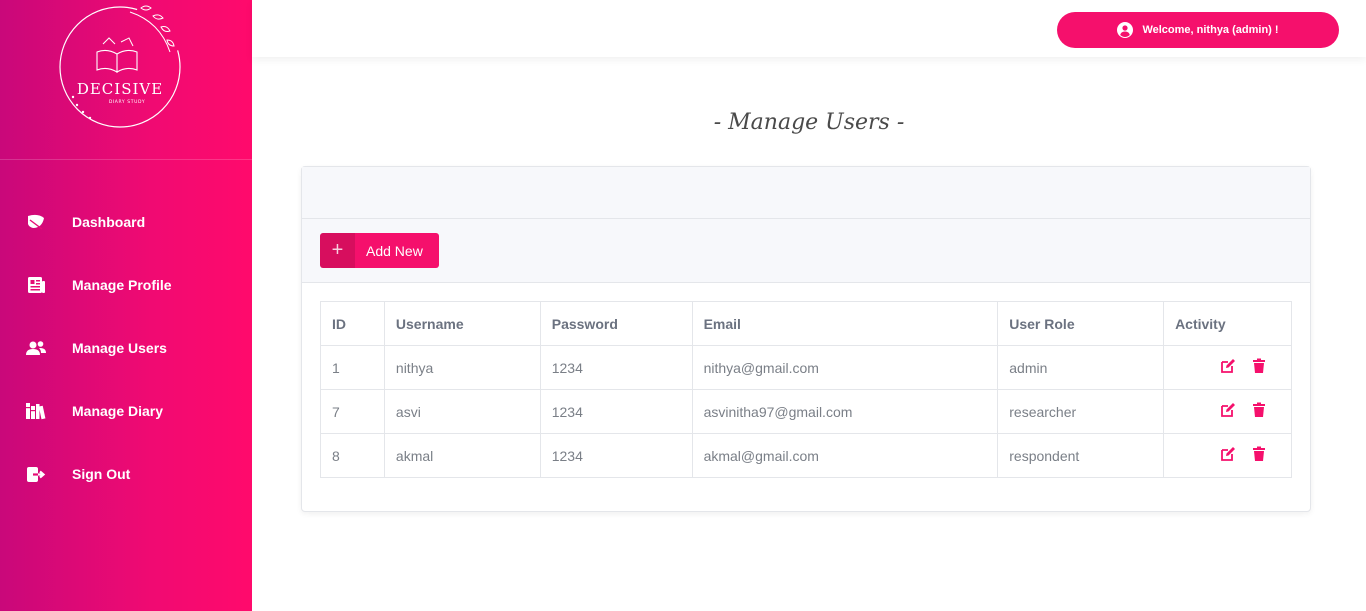 The image size is (1366, 611). What do you see at coordinates (845, 367) in the screenshot?
I see `cell-email: nithya@gmail.com` at bounding box center [845, 367].